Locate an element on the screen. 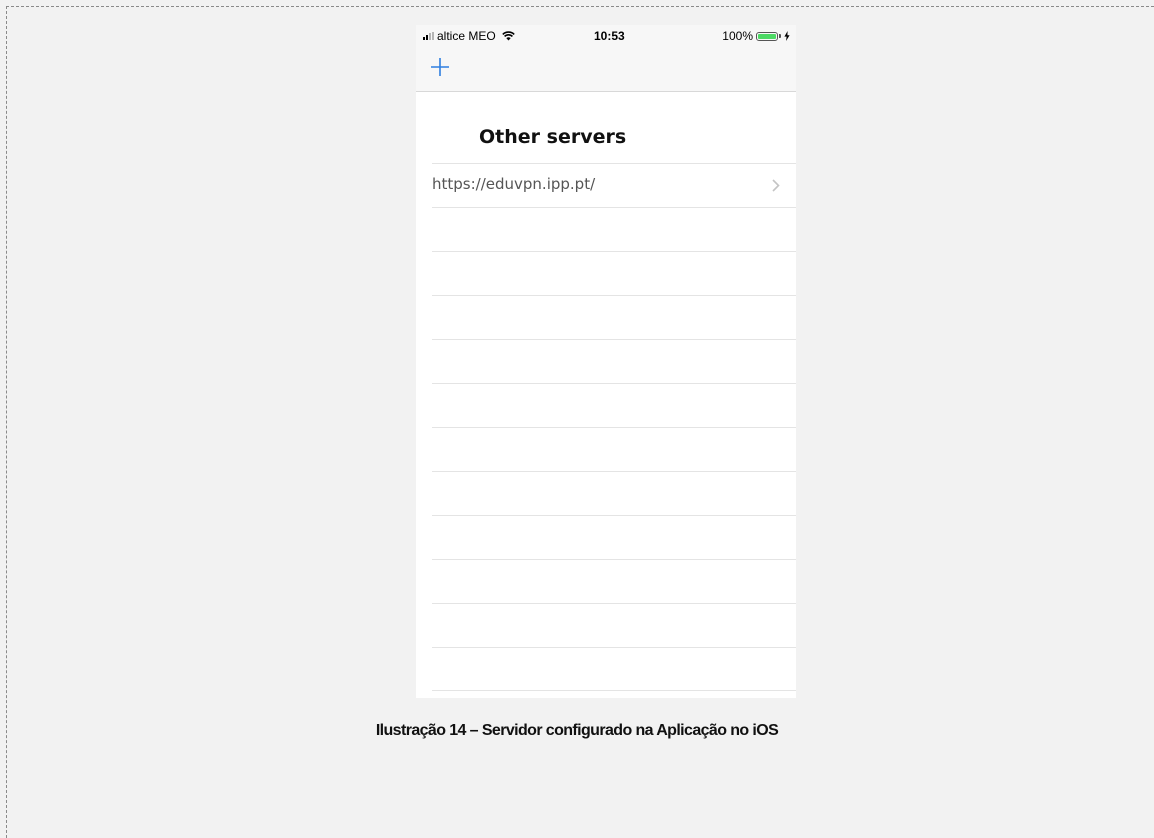  status-bar-right: 100% is located at coordinates (756, 36).